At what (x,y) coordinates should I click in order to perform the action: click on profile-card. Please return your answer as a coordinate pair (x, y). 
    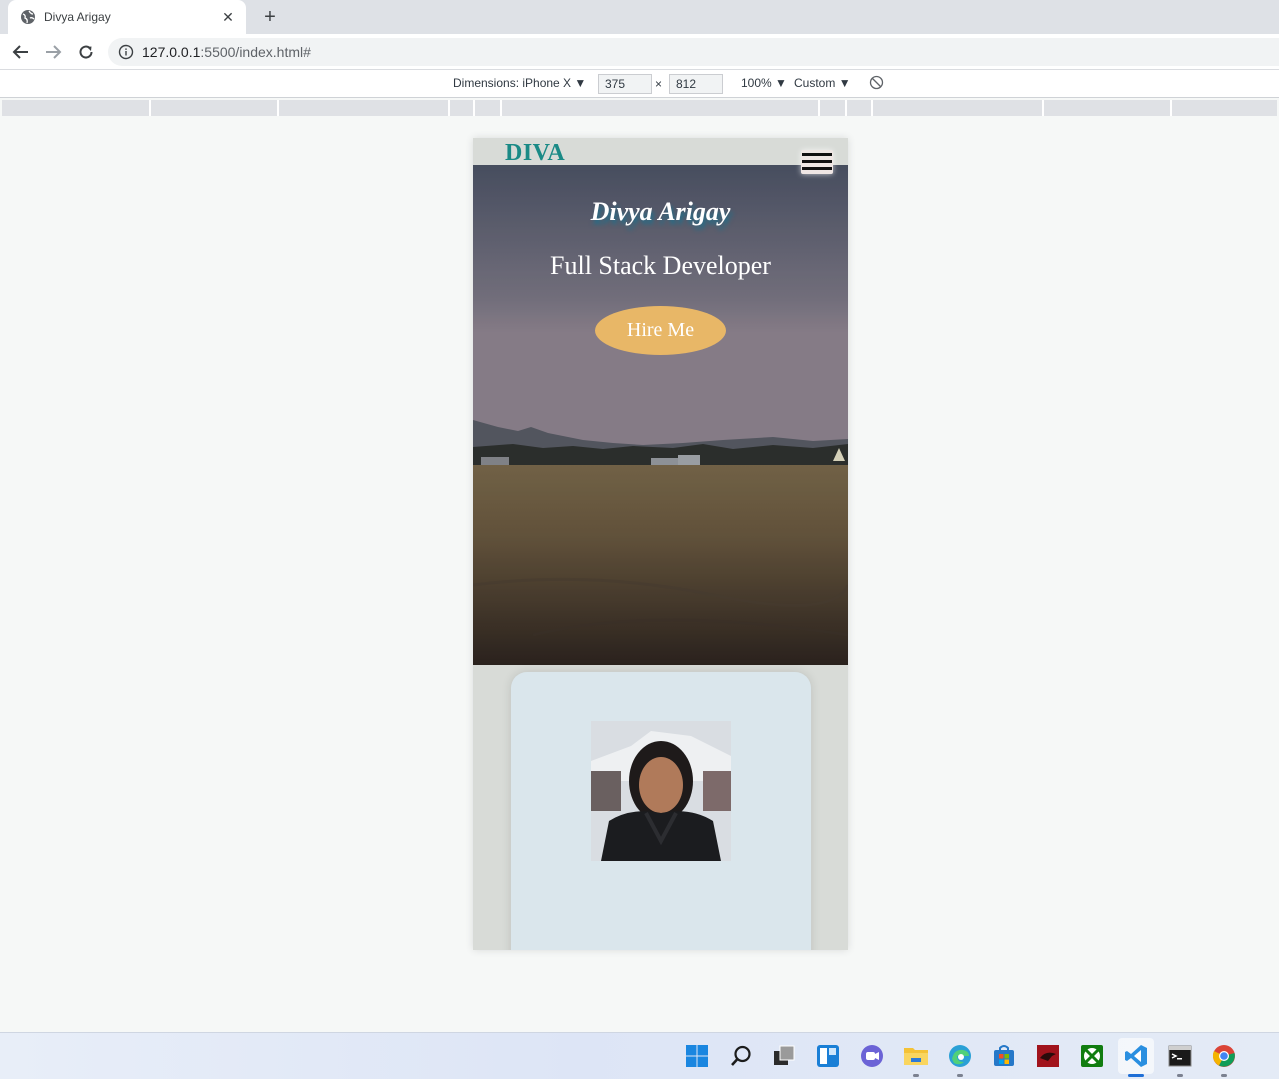
    Looking at the image, I should click on (661, 811).